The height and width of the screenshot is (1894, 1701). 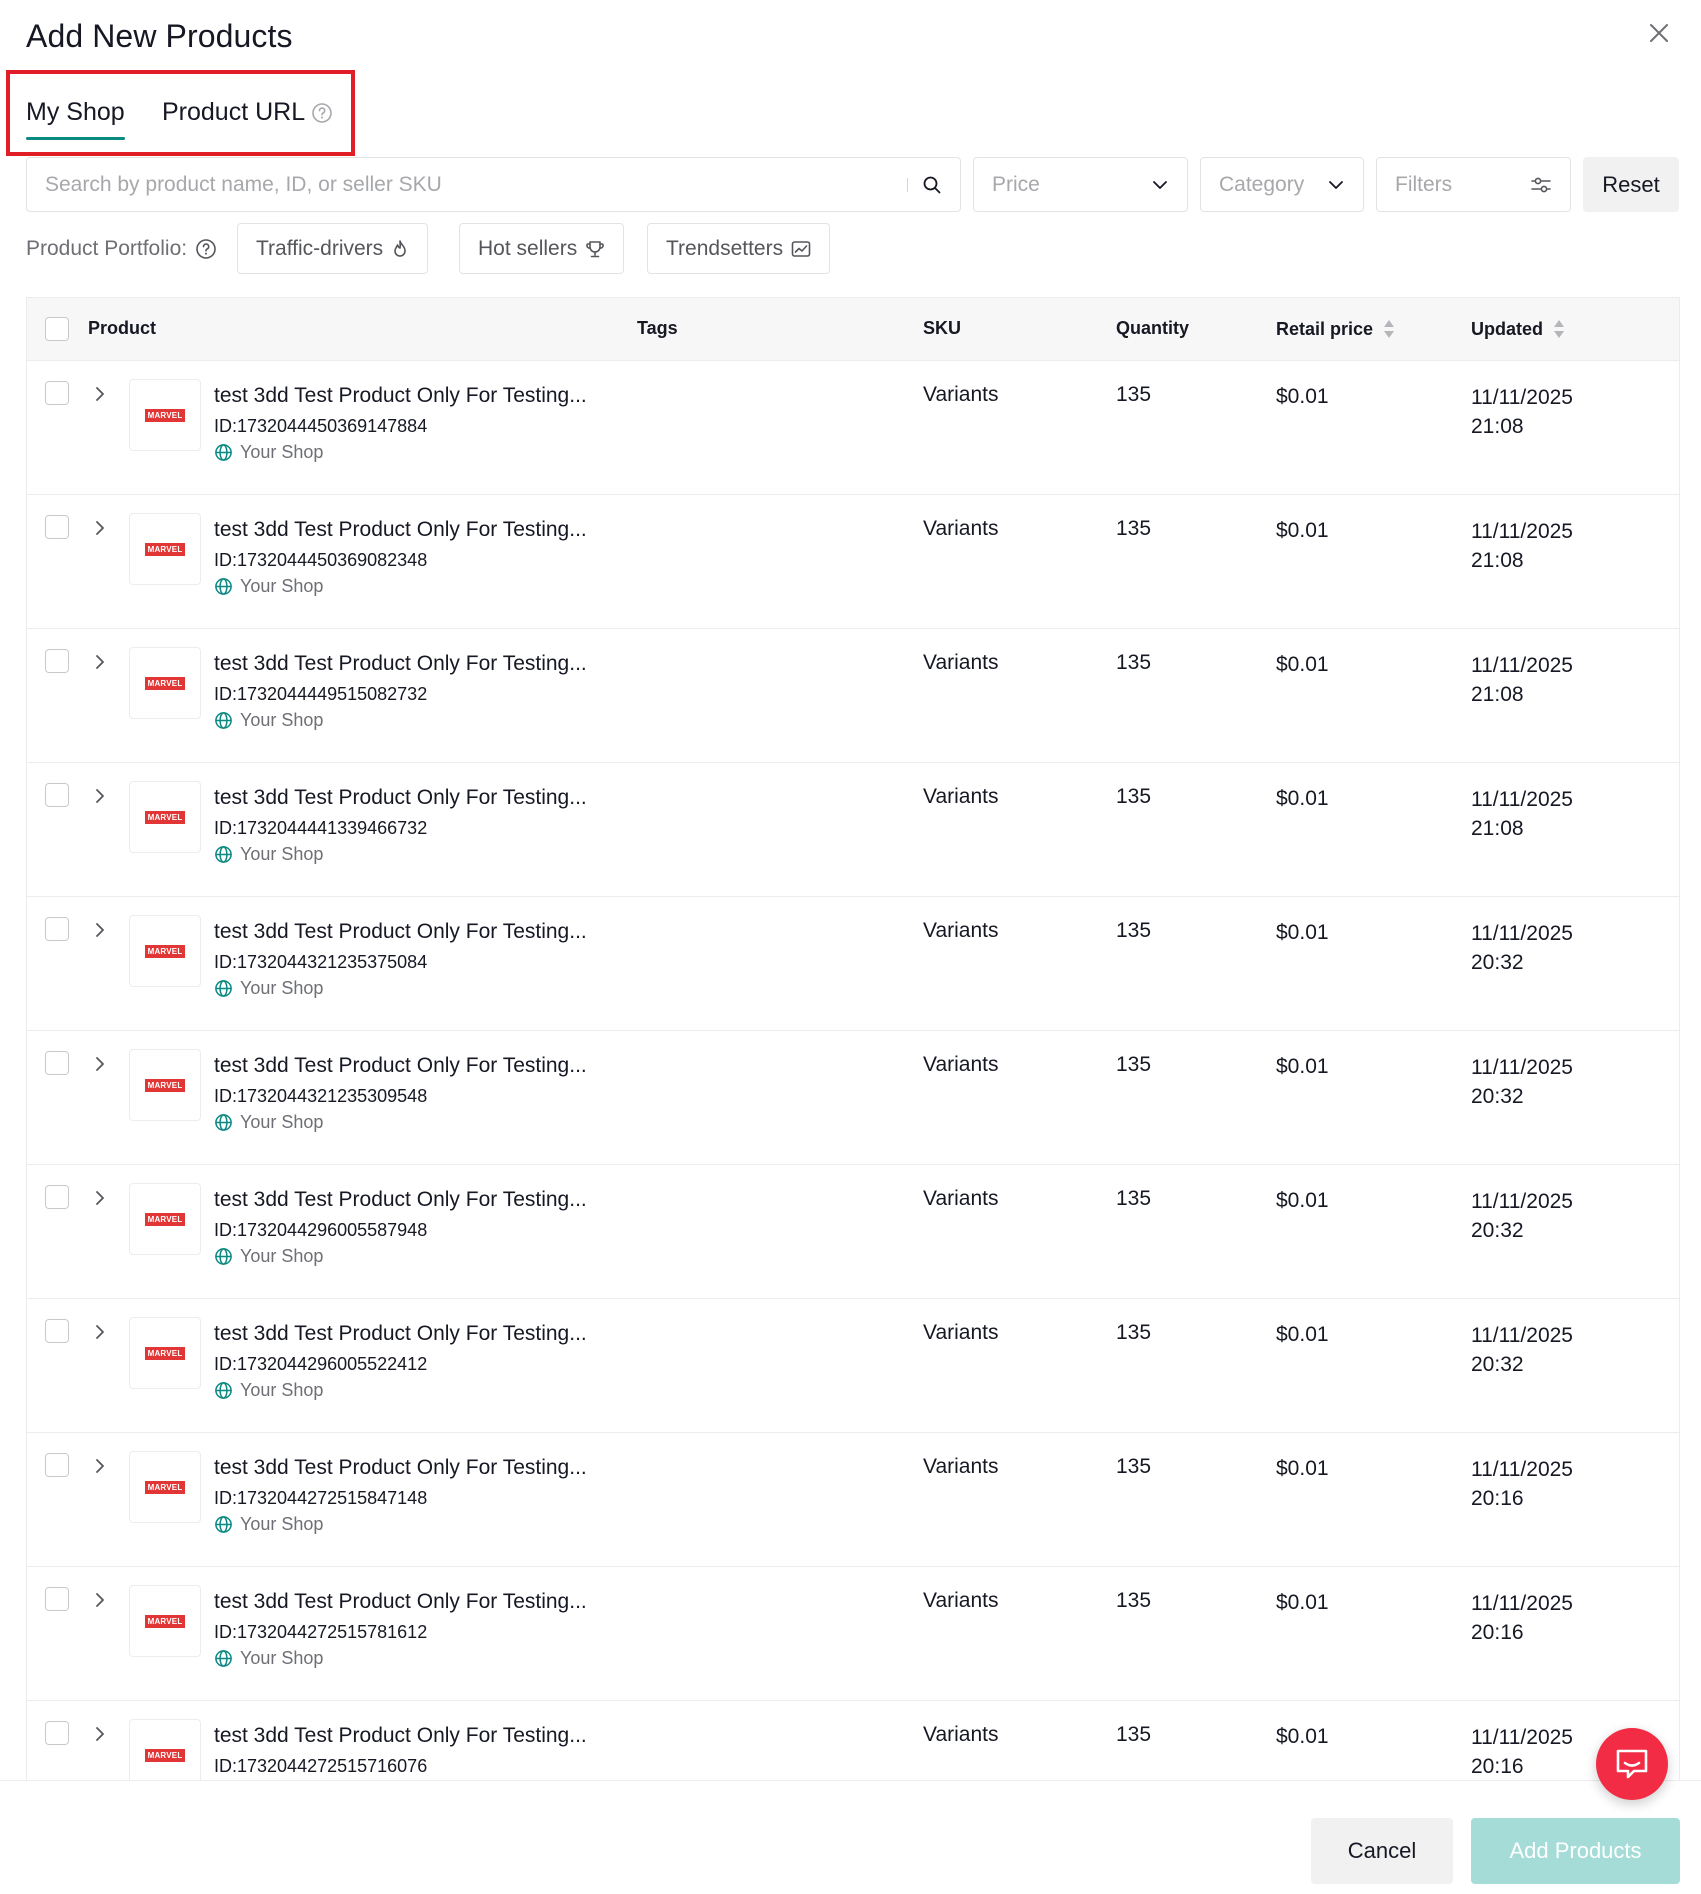 What do you see at coordinates (75, 112) in the screenshot?
I see `tab-my-shop-label: My Shop` at bounding box center [75, 112].